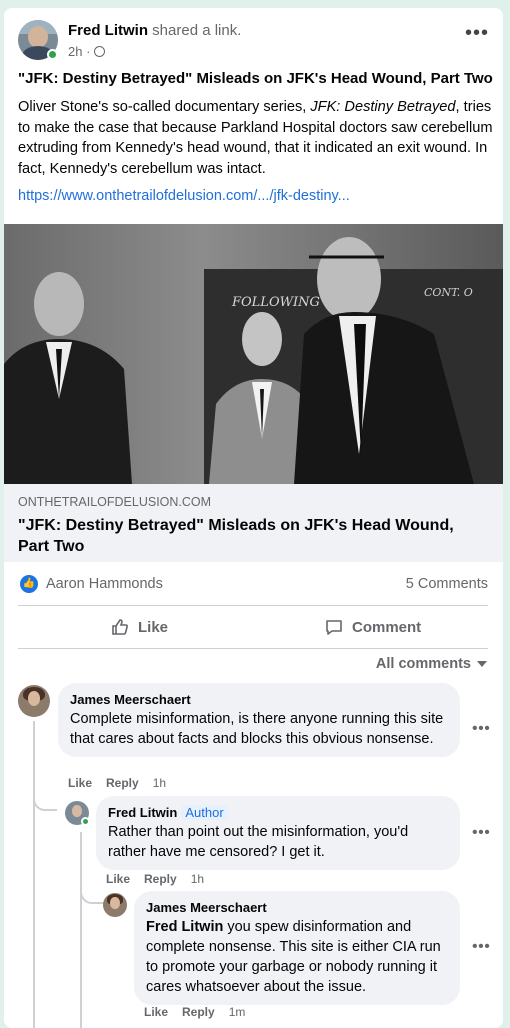  What do you see at coordinates (482, 664) in the screenshot?
I see `chevron-down-icon` at bounding box center [482, 664].